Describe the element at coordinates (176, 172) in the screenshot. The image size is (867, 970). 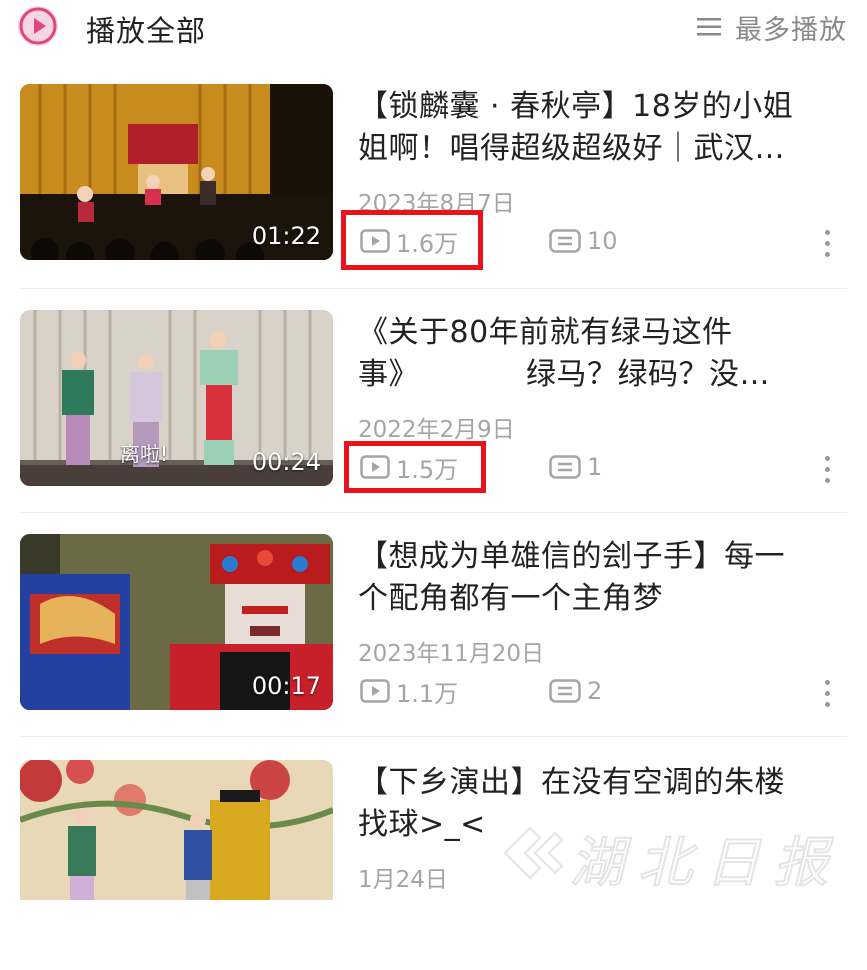
I see `video-thumbnail: 01:22` at that location.